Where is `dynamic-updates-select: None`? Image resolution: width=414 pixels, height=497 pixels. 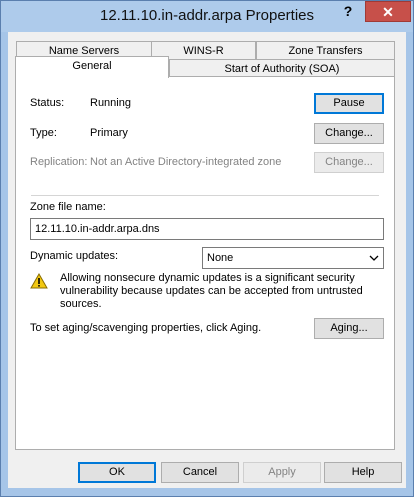 dynamic-updates-select: None is located at coordinates (293, 258).